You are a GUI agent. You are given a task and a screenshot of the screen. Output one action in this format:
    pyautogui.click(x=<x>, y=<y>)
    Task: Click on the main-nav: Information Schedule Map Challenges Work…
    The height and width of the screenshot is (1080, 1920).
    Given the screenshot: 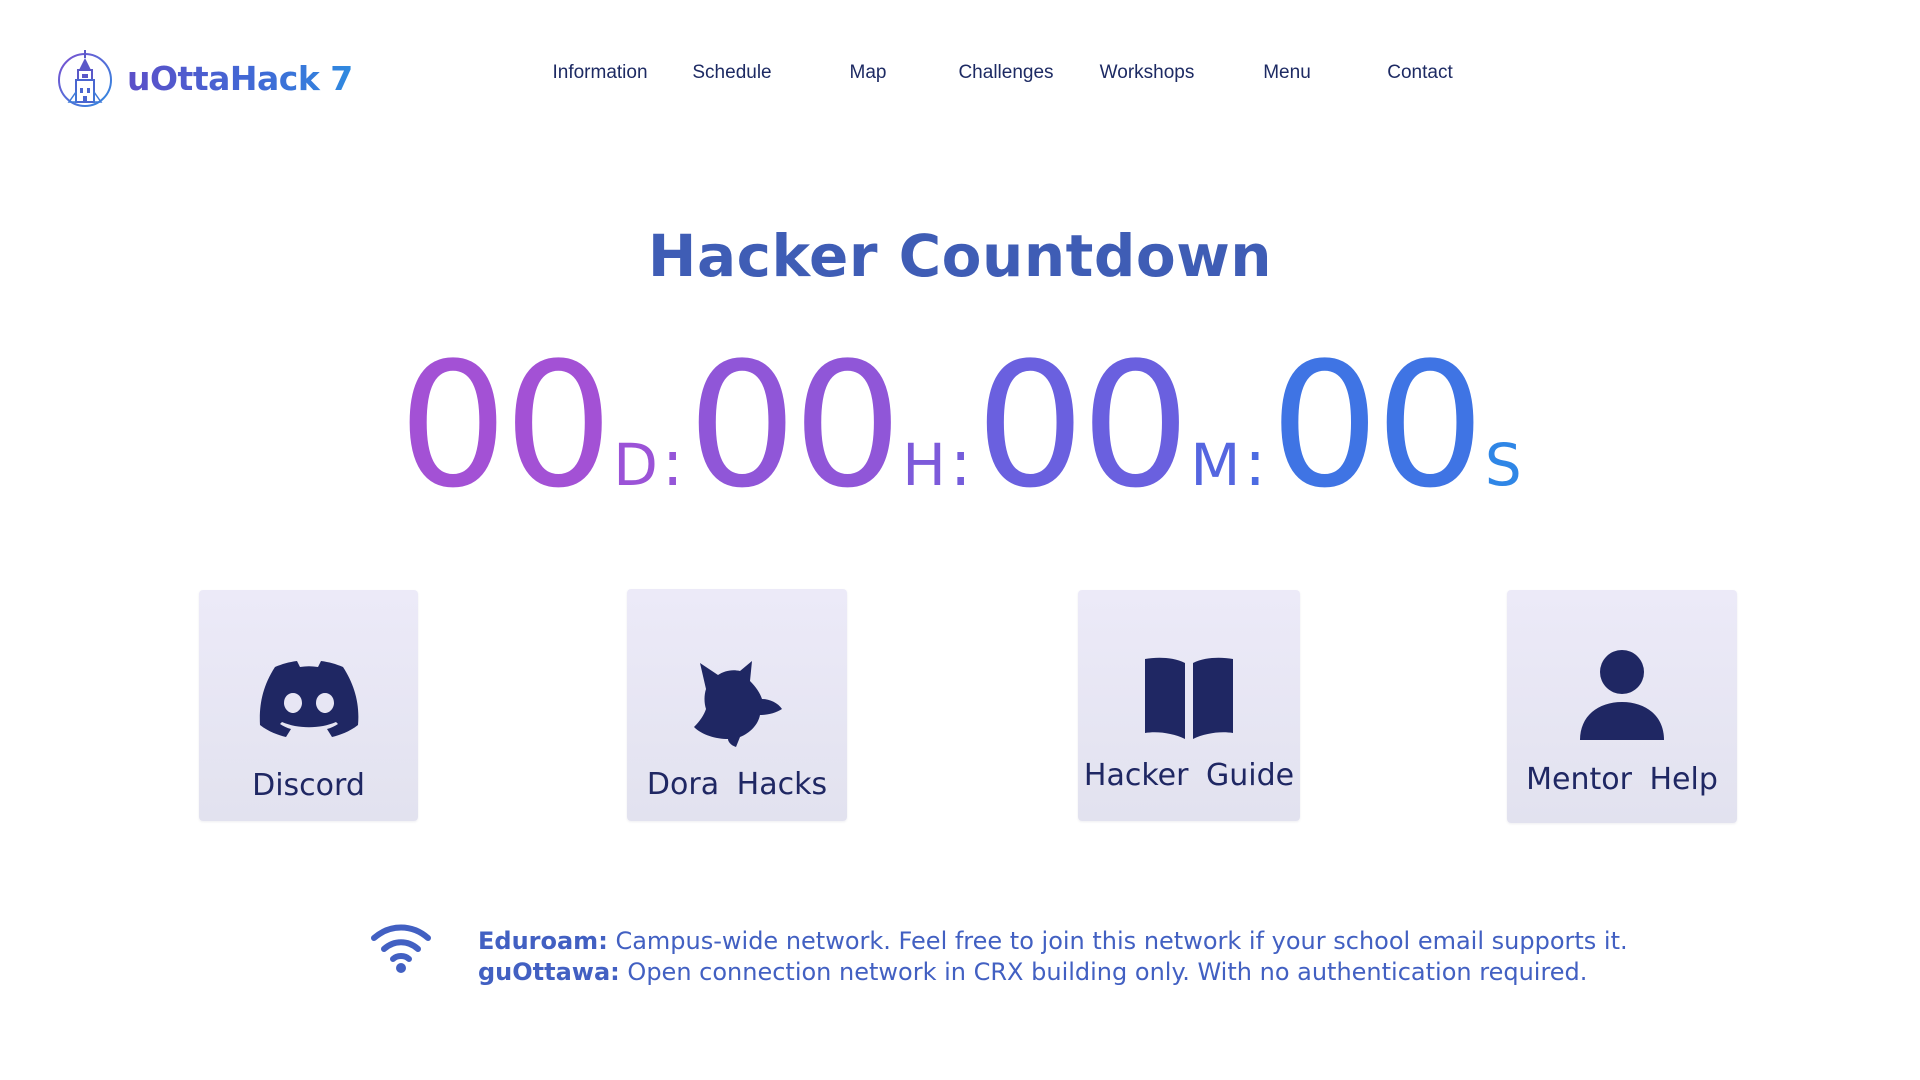 What is the action you would take?
    pyautogui.click(x=960, y=77)
    